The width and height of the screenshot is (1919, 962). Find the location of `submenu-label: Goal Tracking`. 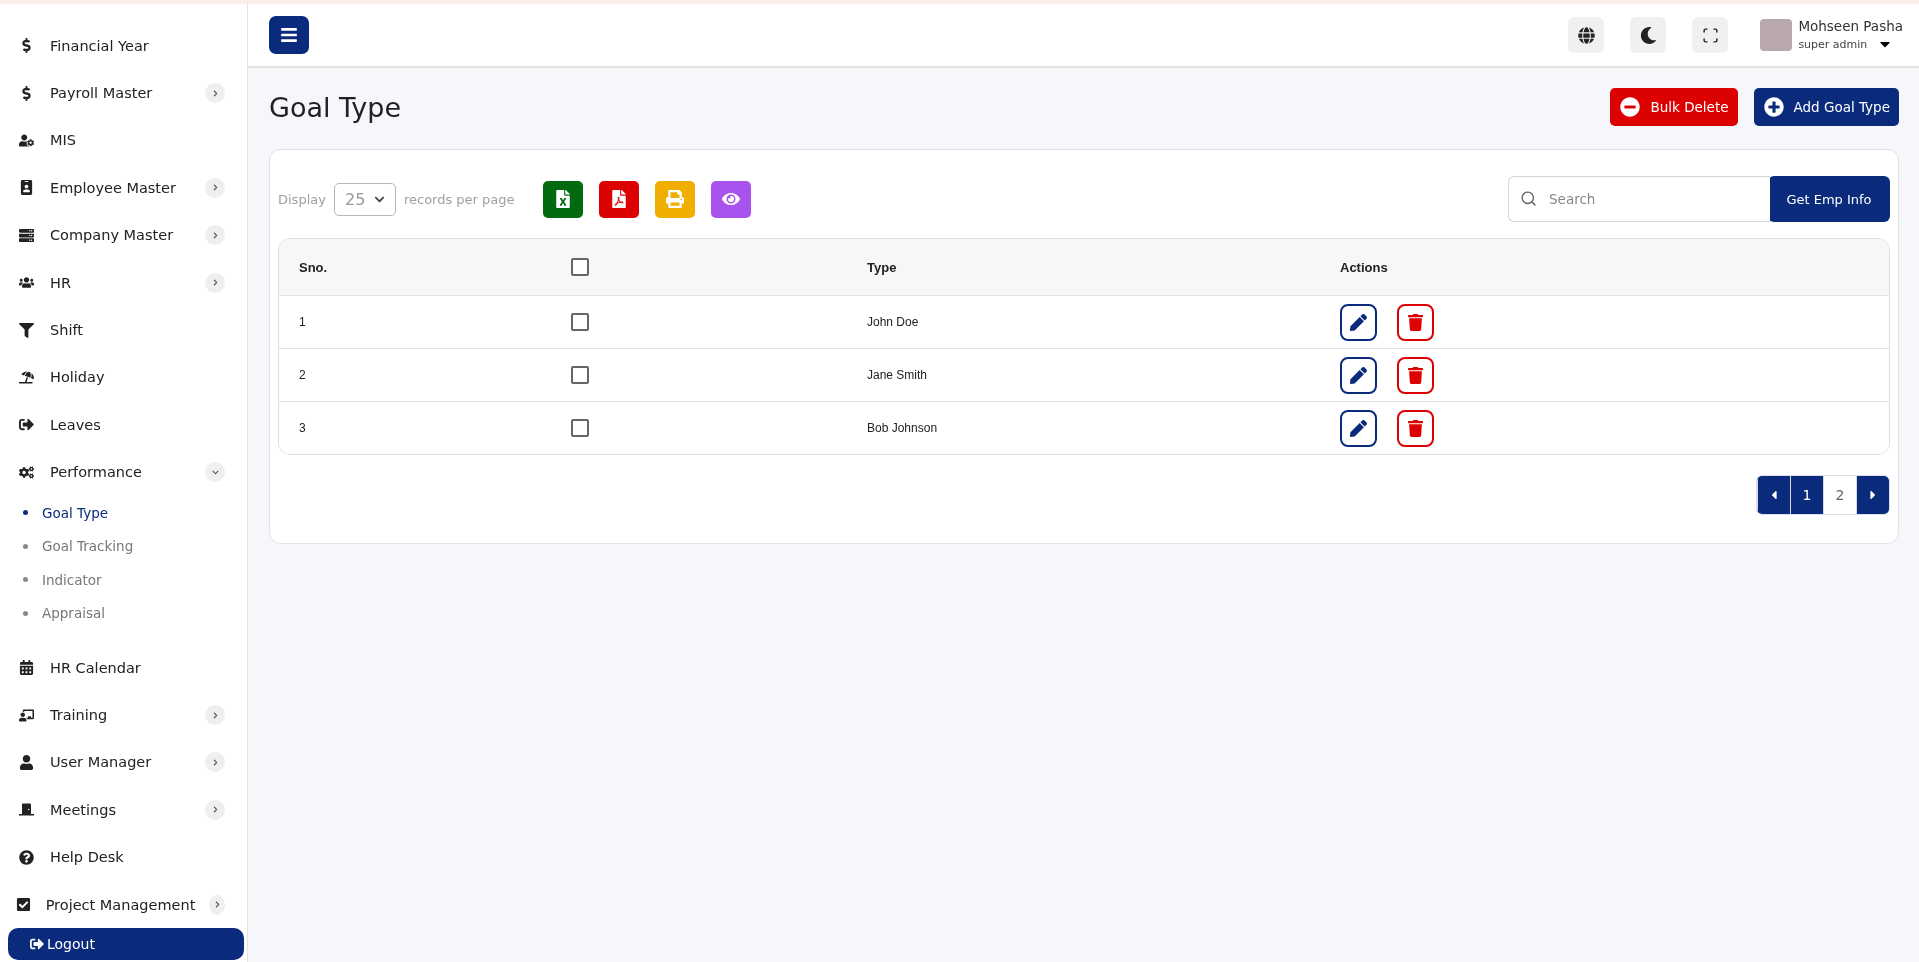

submenu-label: Goal Tracking is located at coordinates (88, 546).